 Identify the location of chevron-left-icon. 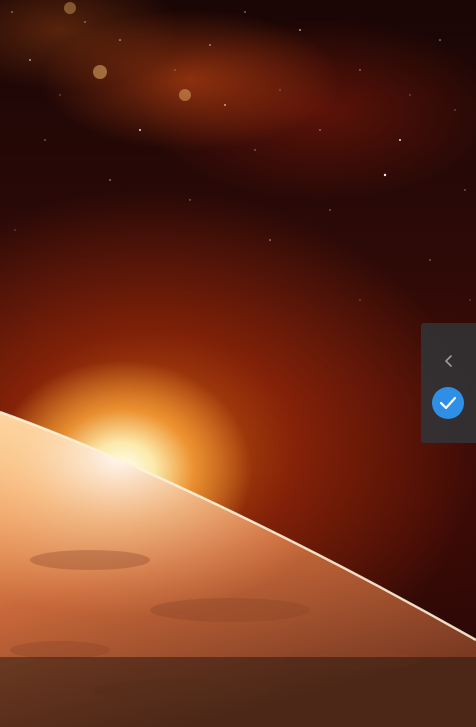
(448, 361).